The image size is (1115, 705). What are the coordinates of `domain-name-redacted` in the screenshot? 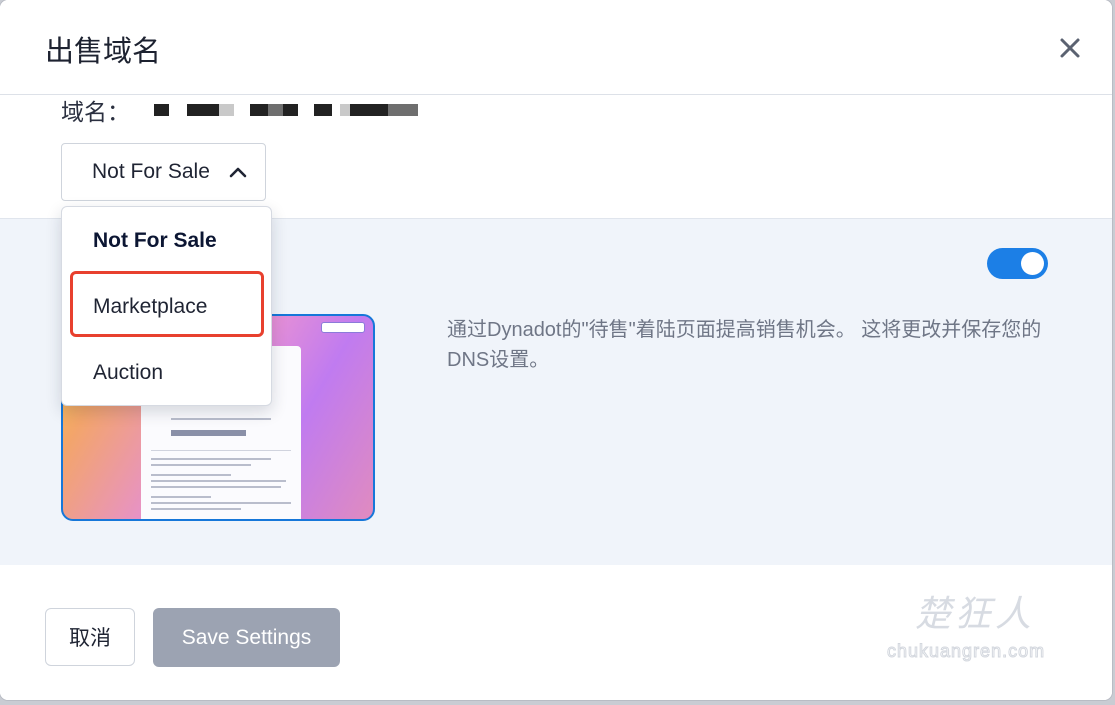 It's located at (286, 110).